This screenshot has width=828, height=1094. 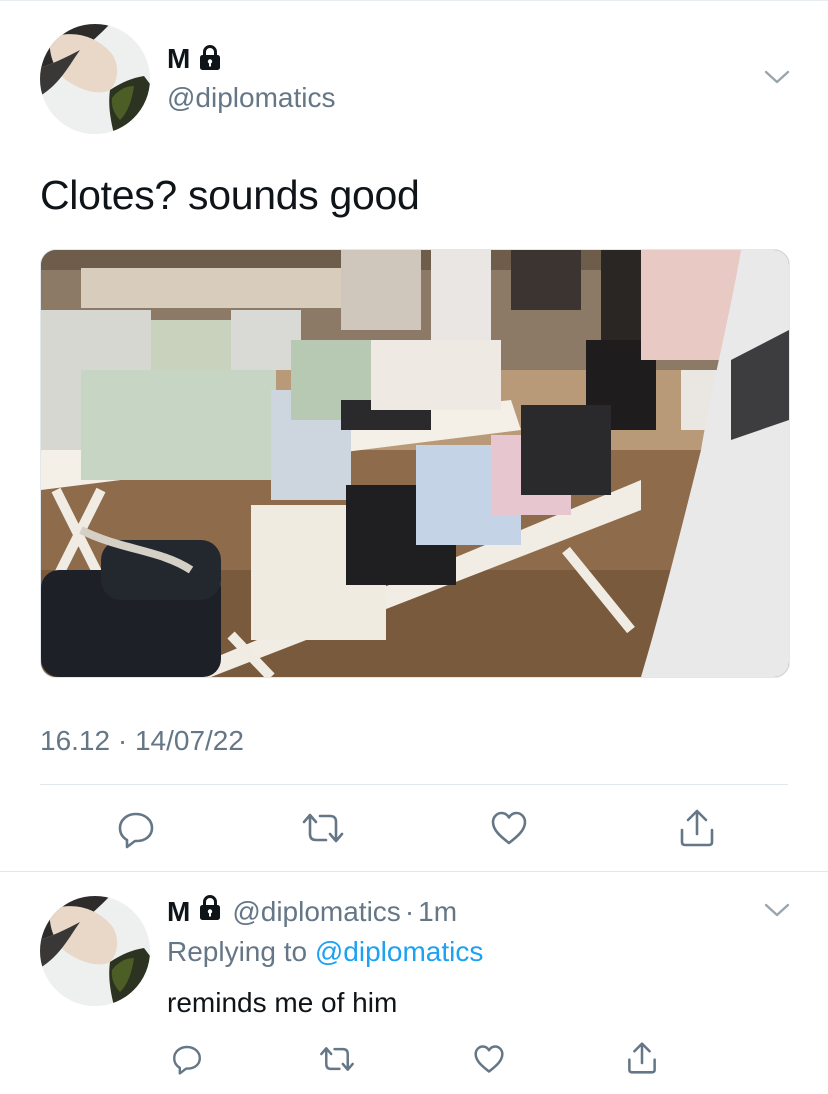 I want to click on reply-text: reminds me of him, so click(x=282, y=1002).